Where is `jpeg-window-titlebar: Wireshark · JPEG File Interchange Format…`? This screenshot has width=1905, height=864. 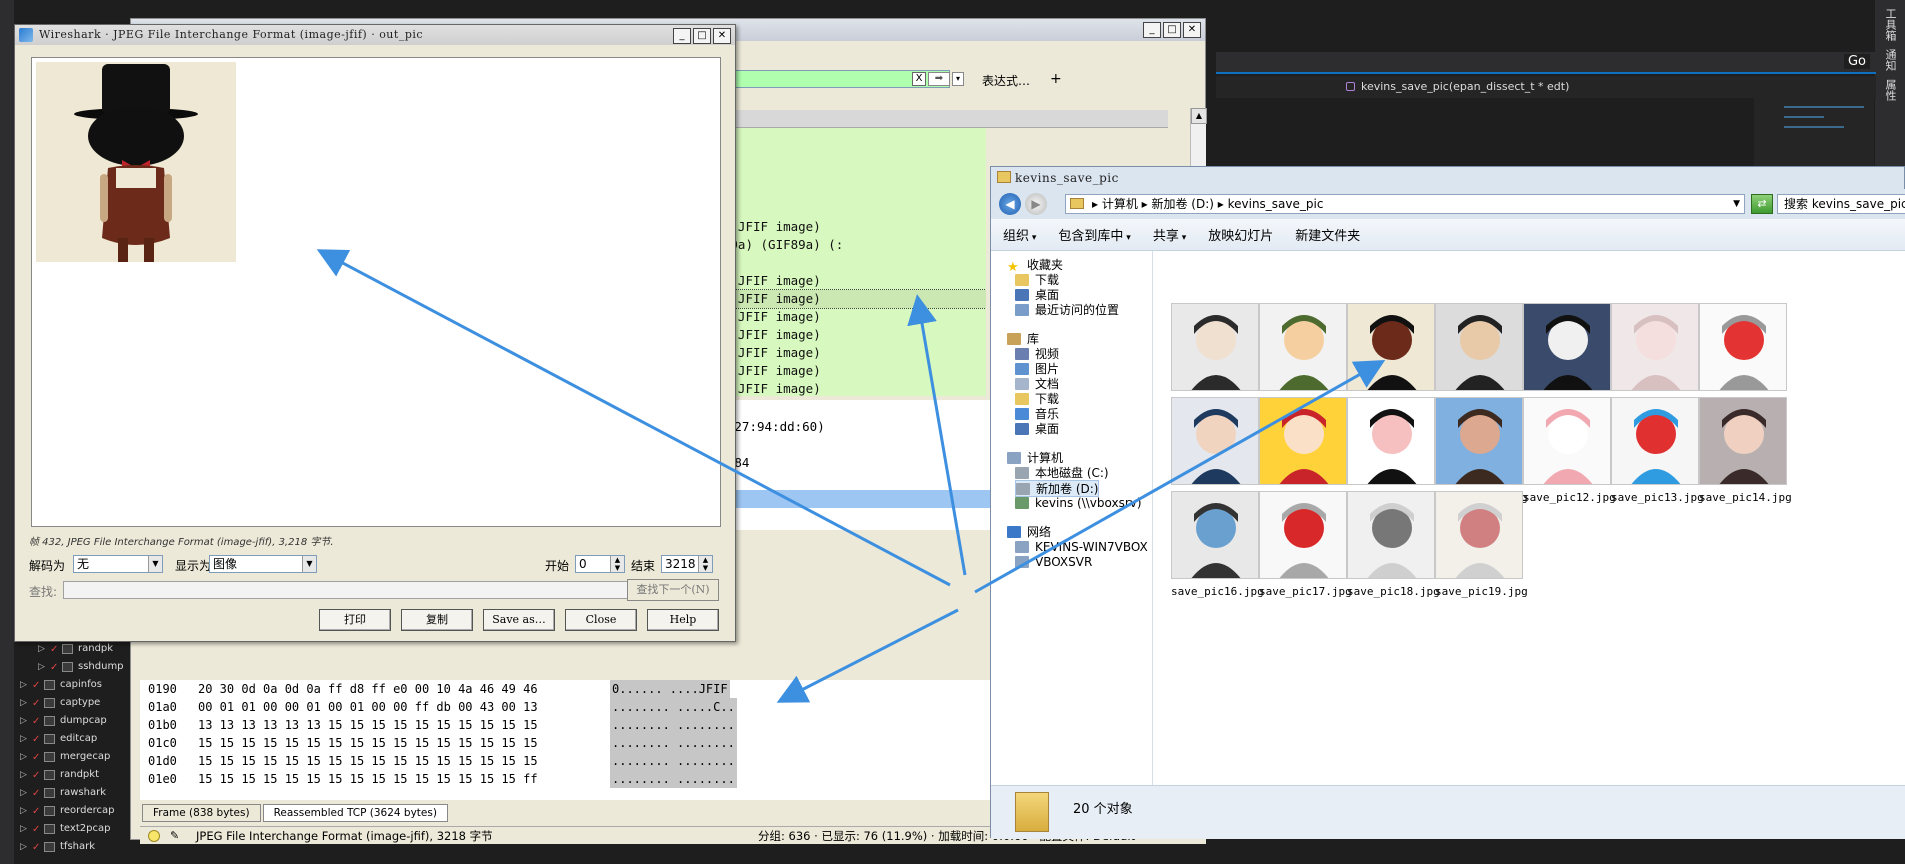 jpeg-window-titlebar: Wireshark · JPEG File Interchange Format… is located at coordinates (375, 35).